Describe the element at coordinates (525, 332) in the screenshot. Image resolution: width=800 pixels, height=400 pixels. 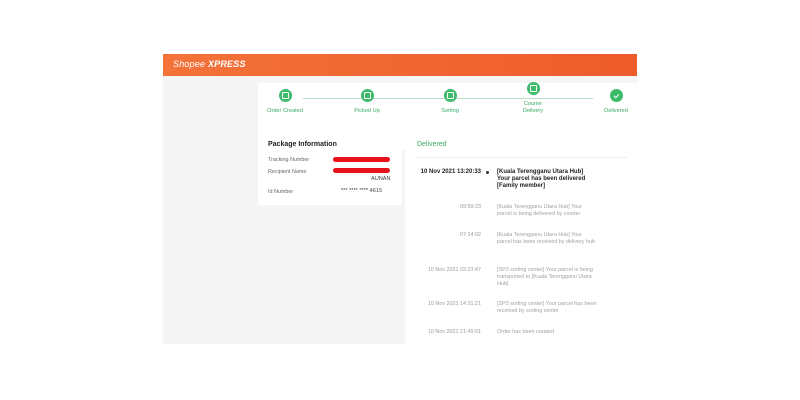
I see `event-description: Order has been created` at that location.